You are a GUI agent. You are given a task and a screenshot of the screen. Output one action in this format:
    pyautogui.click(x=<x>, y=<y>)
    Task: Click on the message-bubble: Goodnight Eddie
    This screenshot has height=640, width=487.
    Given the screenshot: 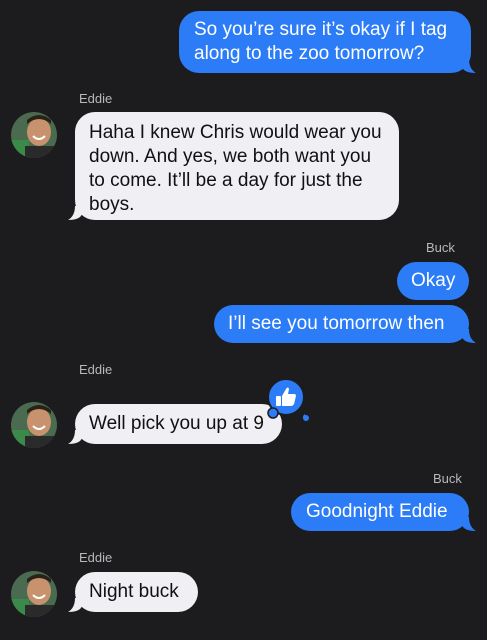 What is the action you would take?
    pyautogui.click(x=380, y=512)
    